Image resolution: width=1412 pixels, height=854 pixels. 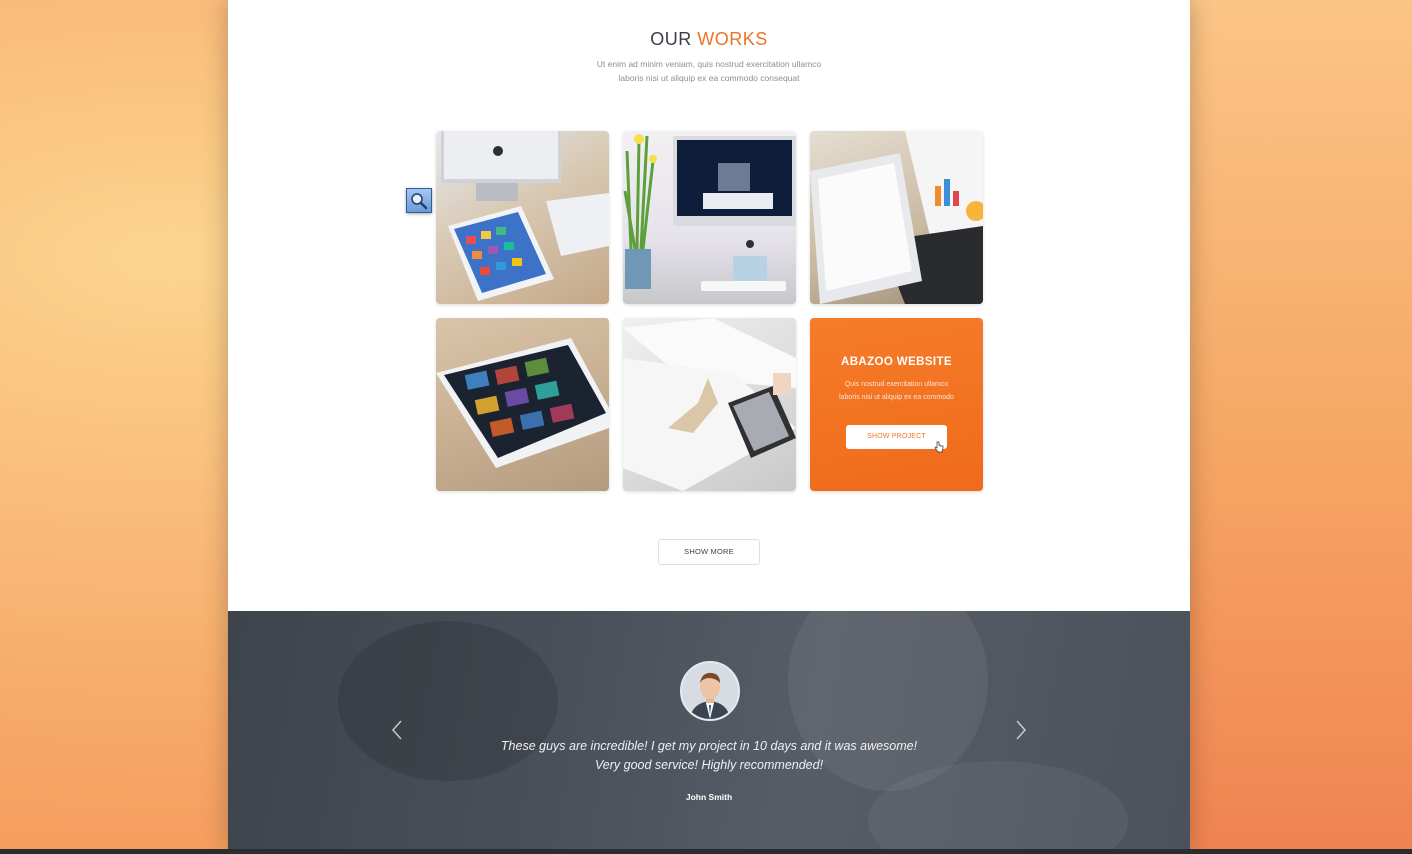 What do you see at coordinates (671, 39) in the screenshot?
I see `title-part-1: OUR` at bounding box center [671, 39].